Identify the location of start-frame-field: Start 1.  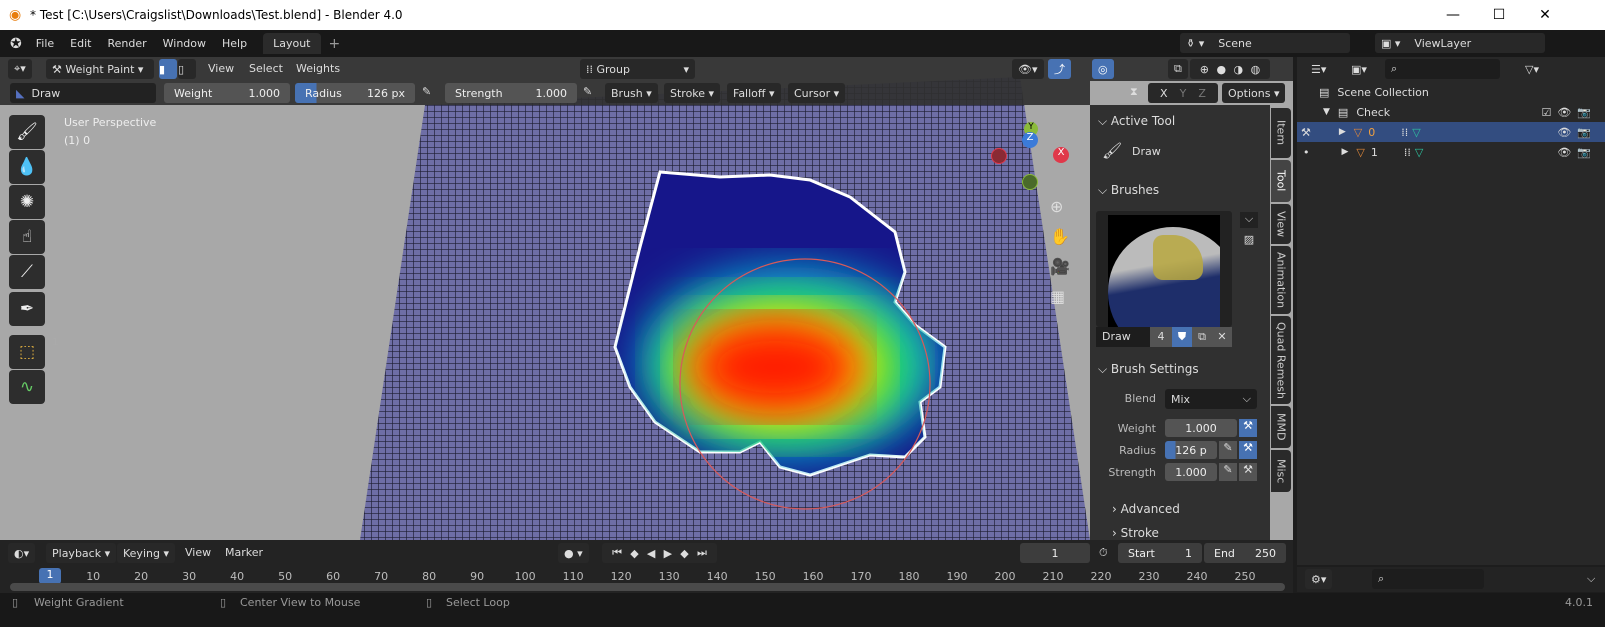
(1160, 553).